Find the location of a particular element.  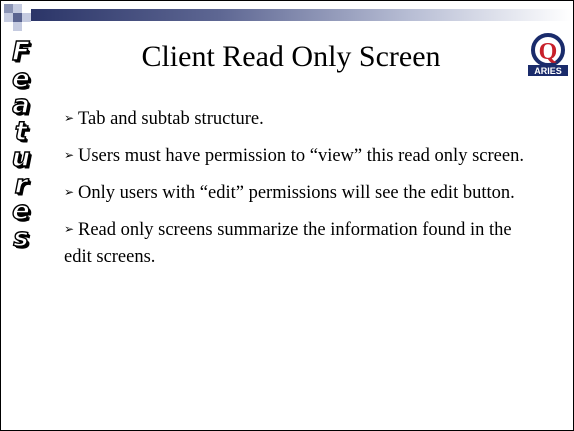

features-letter: t is located at coordinates (21, 131).